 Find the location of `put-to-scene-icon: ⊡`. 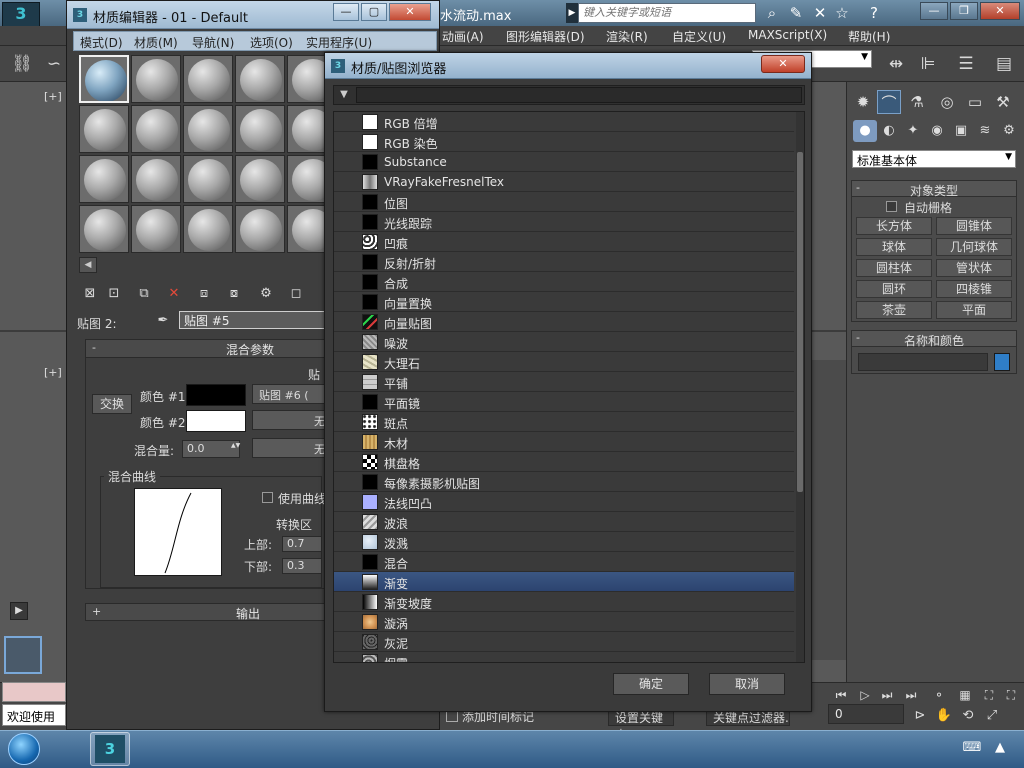

put-to-scene-icon: ⊡ is located at coordinates (114, 294).